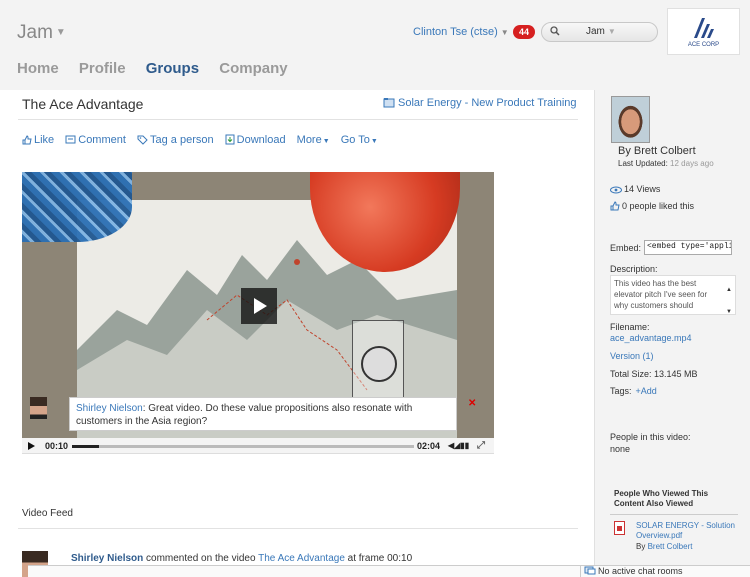  What do you see at coordinates (634, 269) in the screenshot?
I see `description-label: Description:` at bounding box center [634, 269].